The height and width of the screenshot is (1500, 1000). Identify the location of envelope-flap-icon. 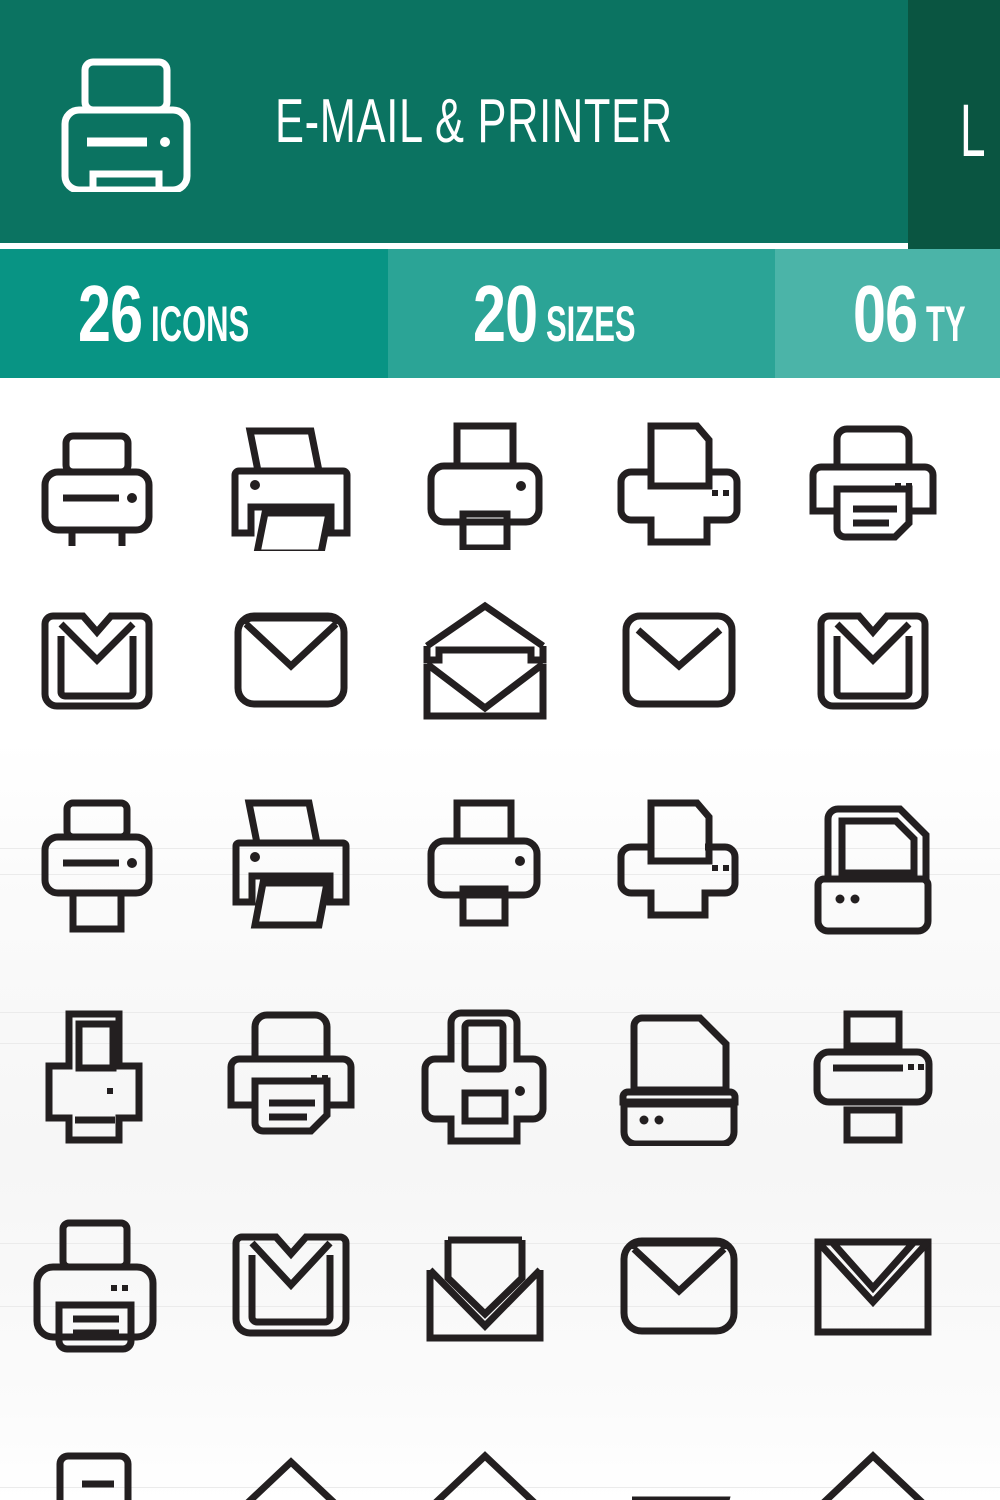
(291, 1470).